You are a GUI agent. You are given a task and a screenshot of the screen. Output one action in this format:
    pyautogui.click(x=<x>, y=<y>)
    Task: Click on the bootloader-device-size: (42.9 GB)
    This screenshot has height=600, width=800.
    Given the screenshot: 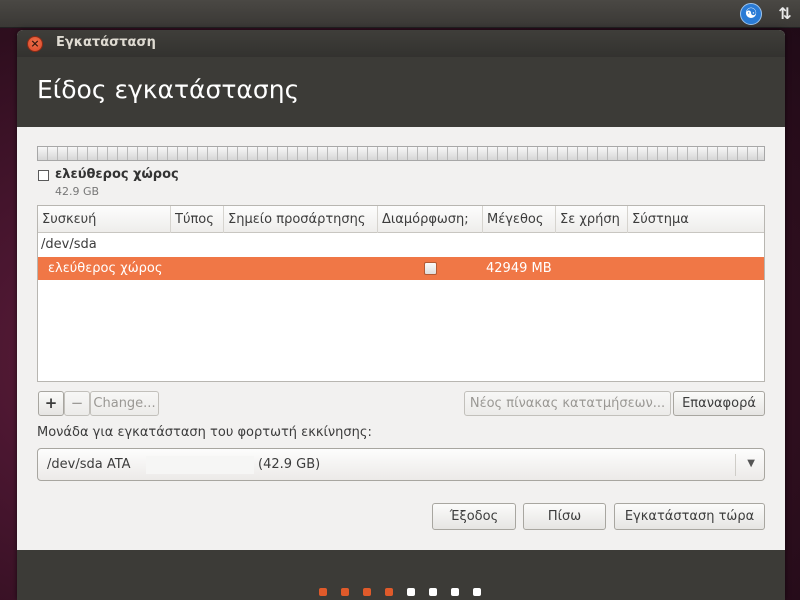 What is the action you would take?
    pyautogui.click(x=289, y=464)
    